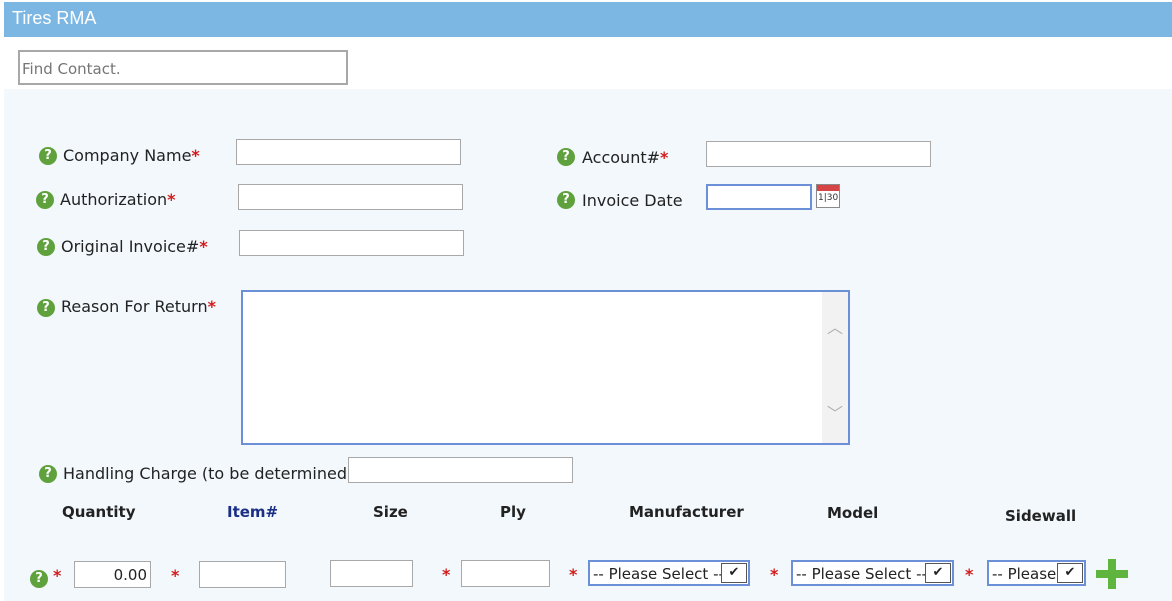  Describe the element at coordinates (348, 152) in the screenshot. I see `company-name-input` at that location.